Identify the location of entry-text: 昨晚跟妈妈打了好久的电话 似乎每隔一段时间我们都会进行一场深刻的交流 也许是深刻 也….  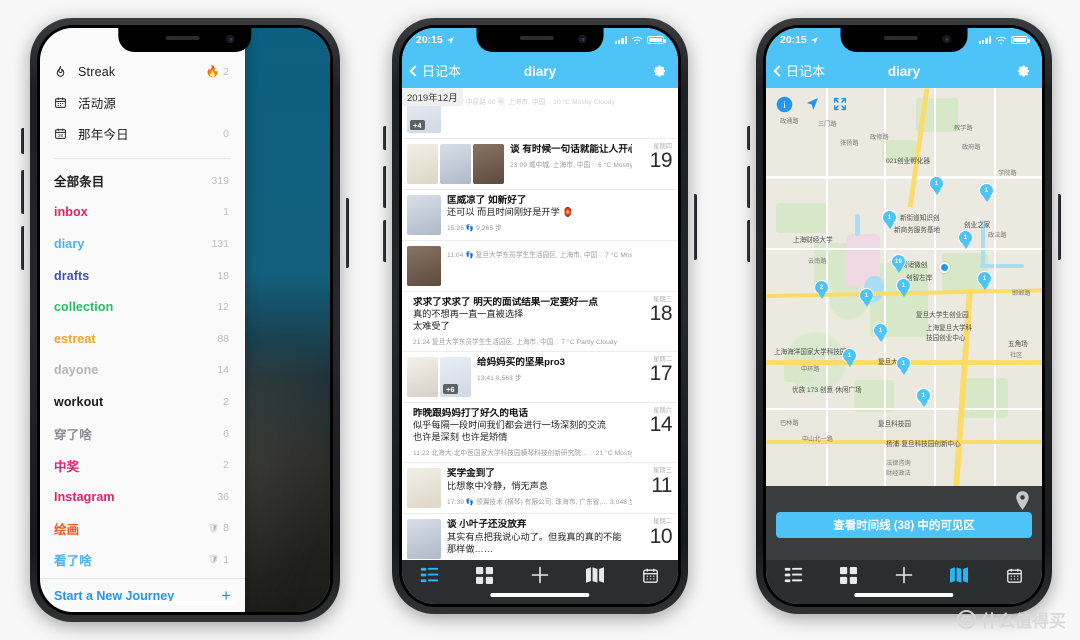
(521, 432).